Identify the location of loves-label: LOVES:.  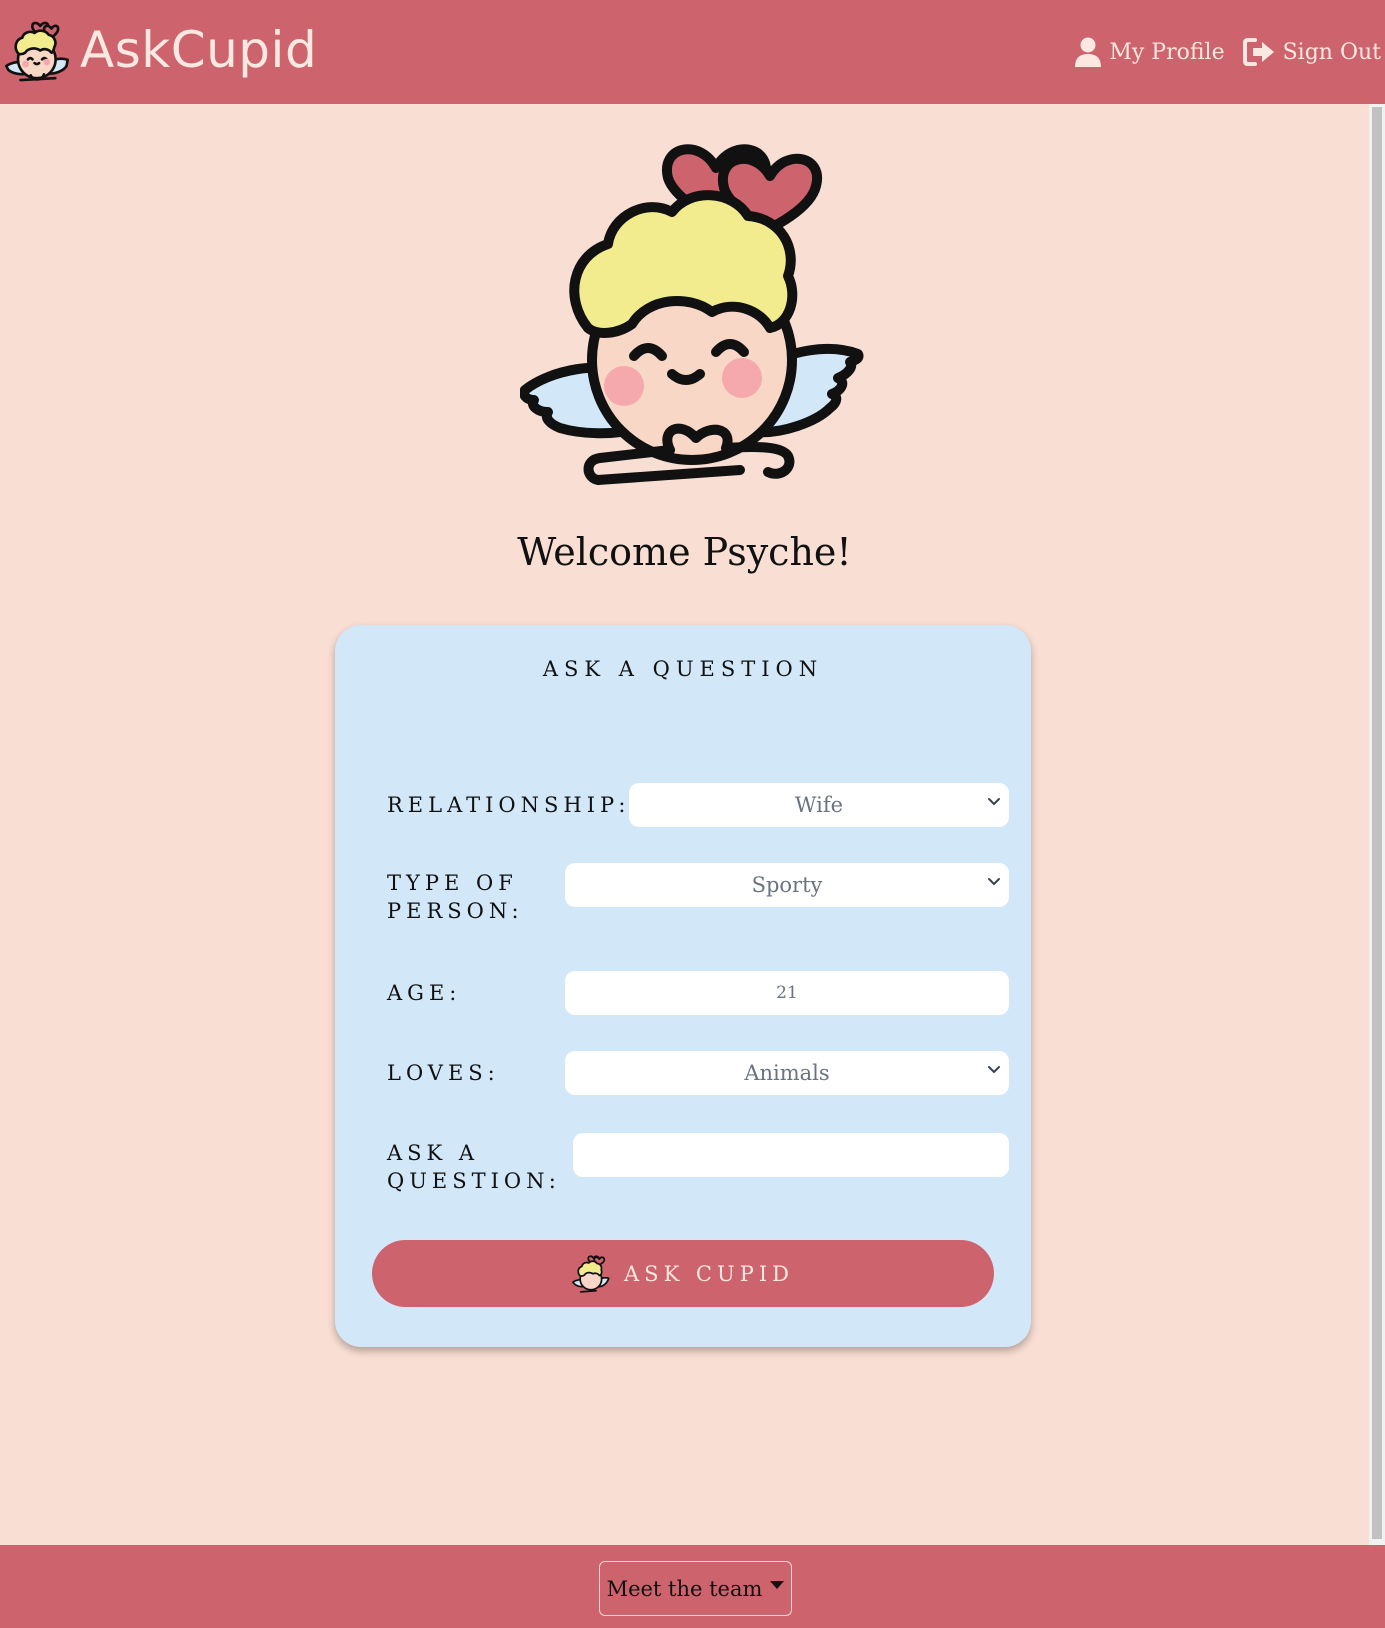
(443, 1073).